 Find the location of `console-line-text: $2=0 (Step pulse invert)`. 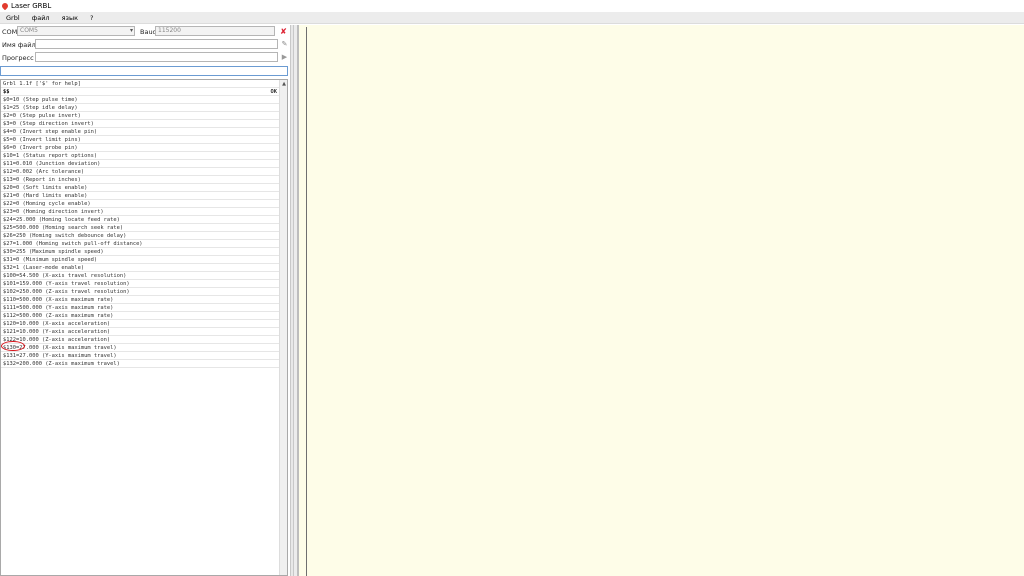

console-line-text: $2=0 (Step pulse invert) is located at coordinates (42, 116).